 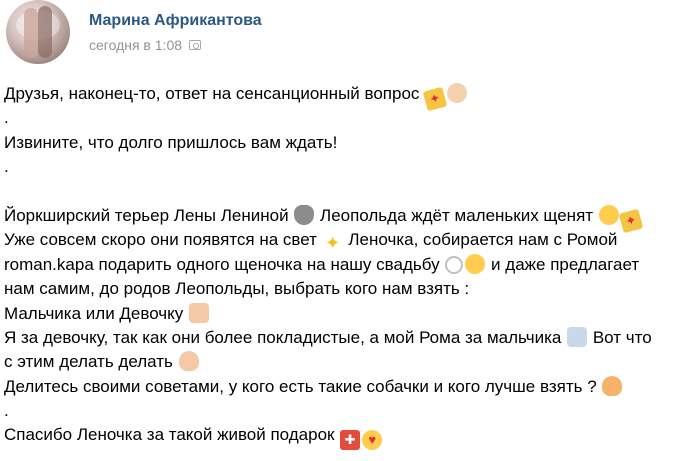 I want to click on kissing-face-emoji: ♥, so click(x=372, y=440).